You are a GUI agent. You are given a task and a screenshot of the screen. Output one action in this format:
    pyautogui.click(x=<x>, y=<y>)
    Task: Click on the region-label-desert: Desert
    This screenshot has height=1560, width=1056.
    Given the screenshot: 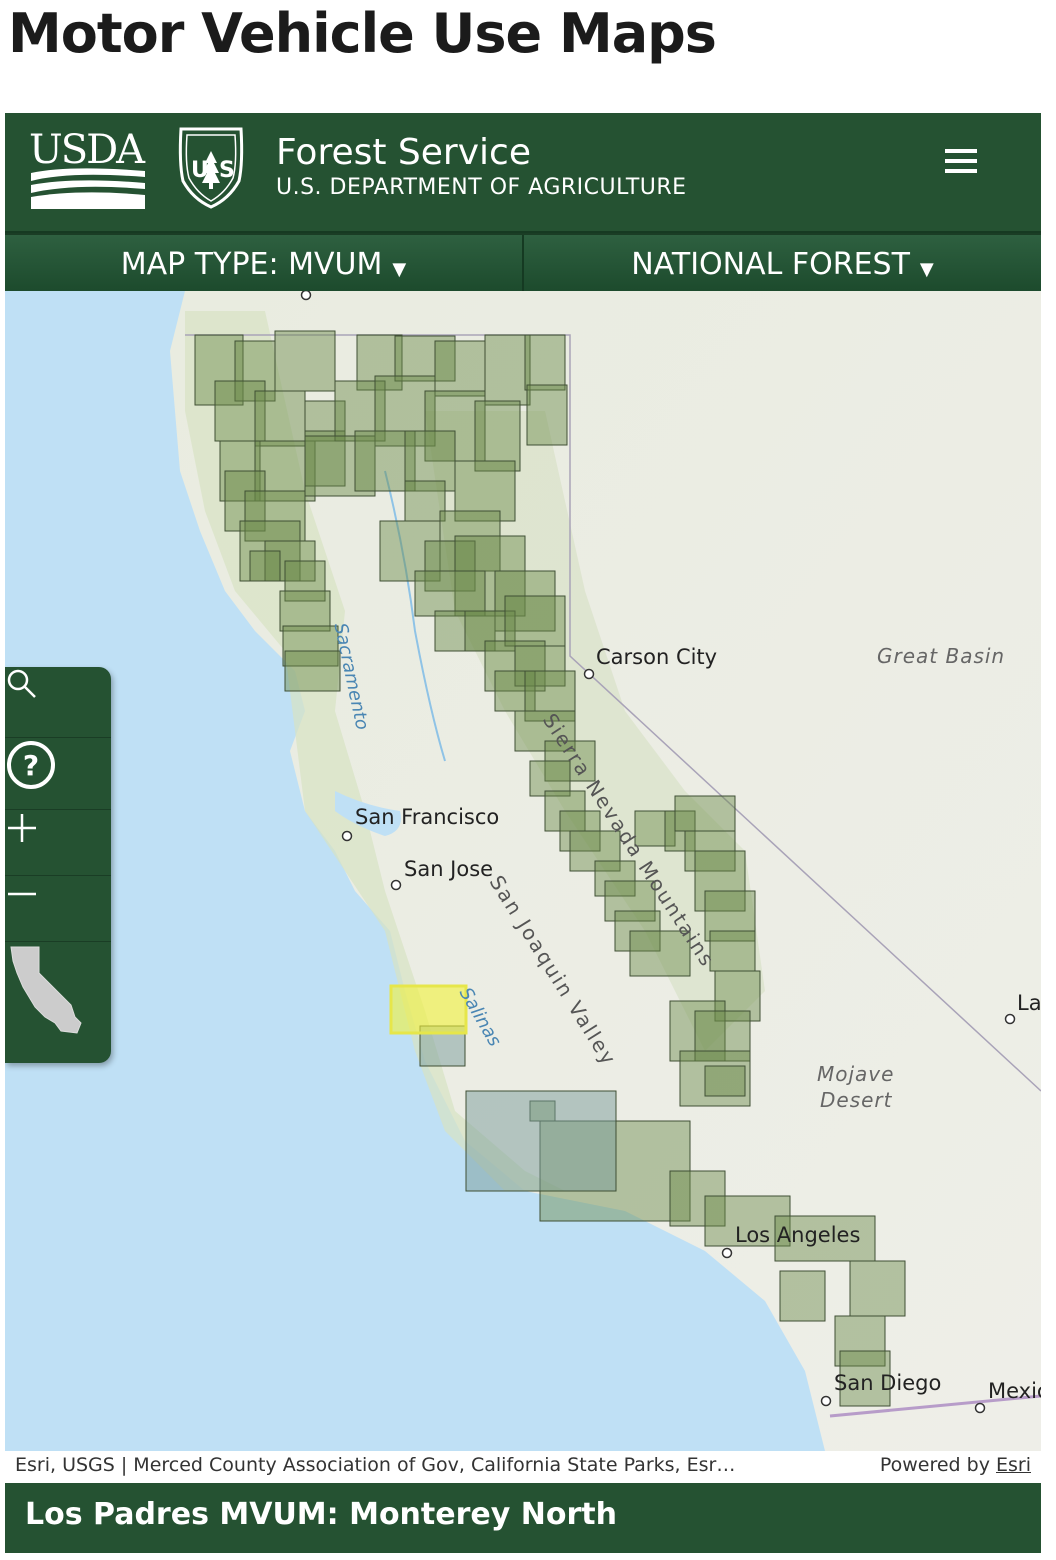 What is the action you would take?
    pyautogui.click(x=856, y=1100)
    